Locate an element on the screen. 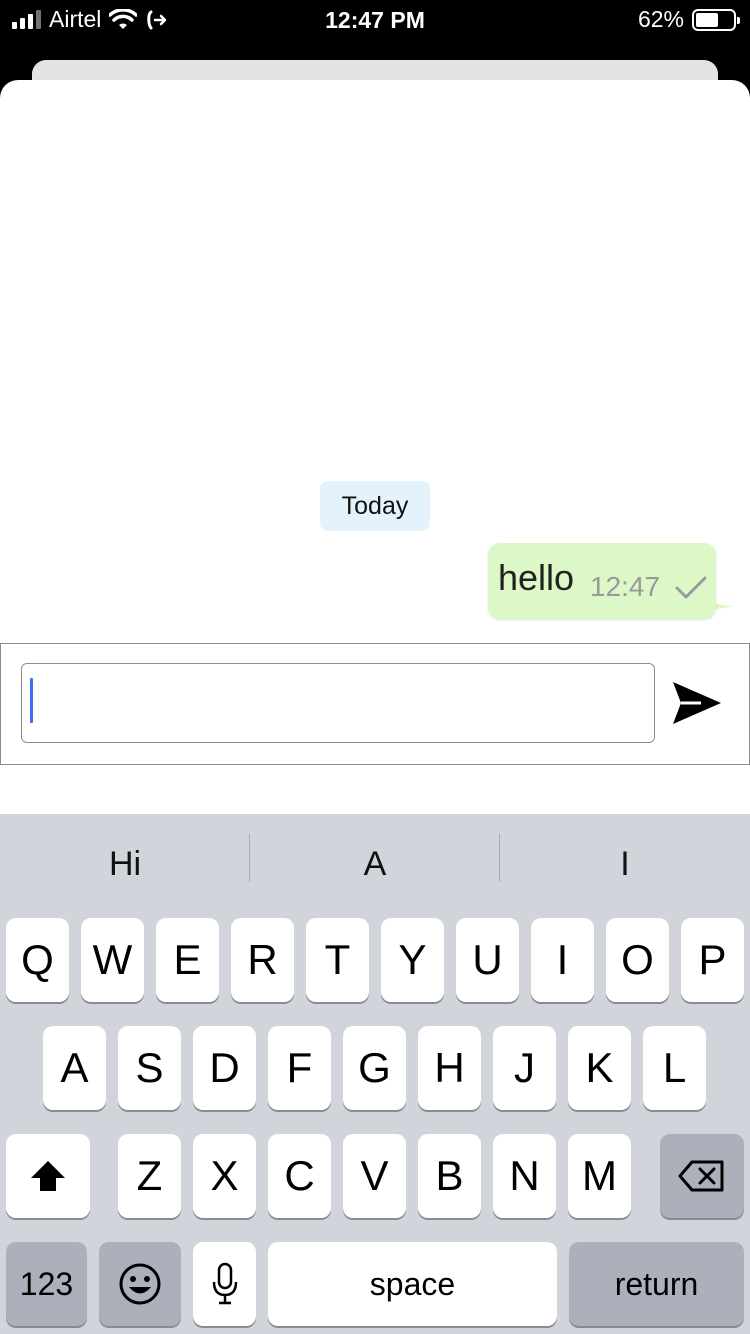 The width and height of the screenshot is (750, 1334). key-l: L is located at coordinates (674, 1068).